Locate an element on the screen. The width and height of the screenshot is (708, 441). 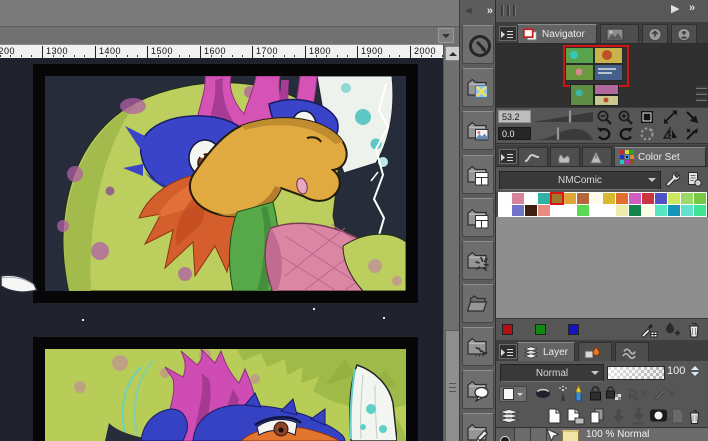
transfer-down-button-disabled is located at coordinates (638, 416).